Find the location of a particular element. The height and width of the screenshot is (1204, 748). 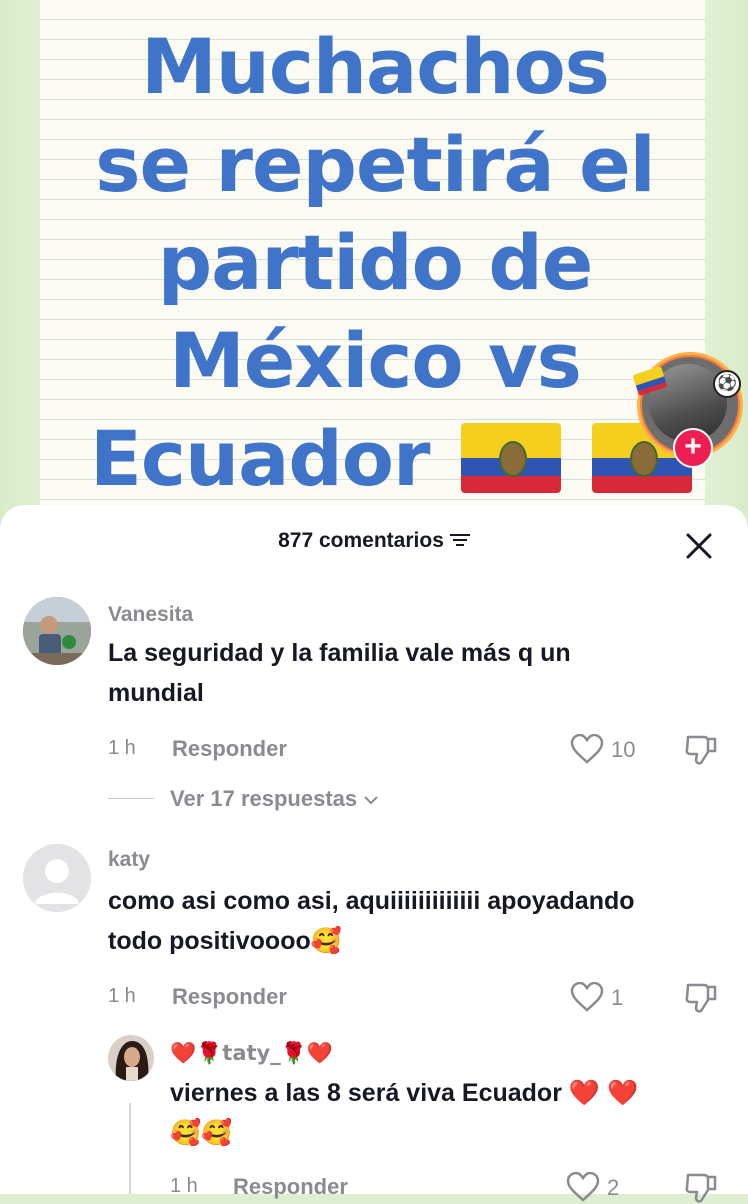

headline-line-5: Ecuador is located at coordinates (260, 458).